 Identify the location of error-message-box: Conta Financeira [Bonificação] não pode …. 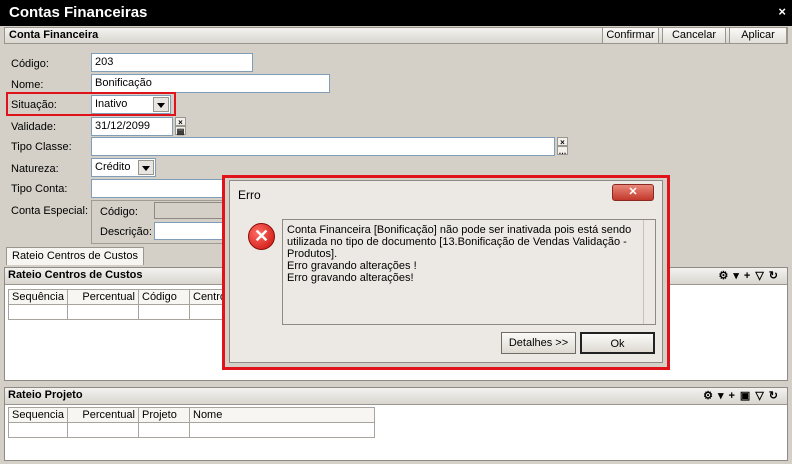
(469, 272).